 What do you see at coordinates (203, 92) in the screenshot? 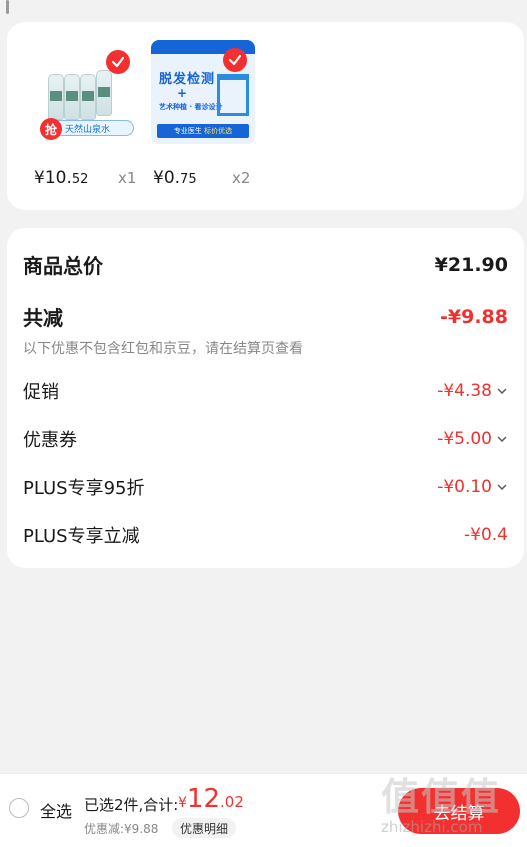
I see `product-thumbnail-hair-test: 脱发检测 + 艺术种植 · 看诊设计 专业医生 标价优选` at bounding box center [203, 92].